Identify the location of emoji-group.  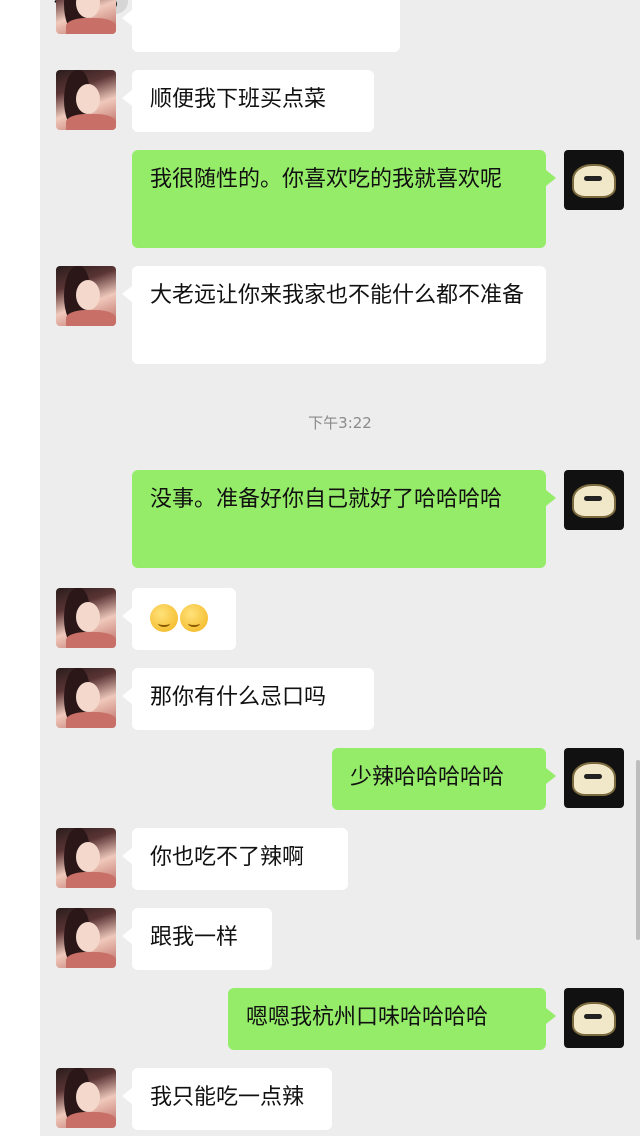
(179, 618).